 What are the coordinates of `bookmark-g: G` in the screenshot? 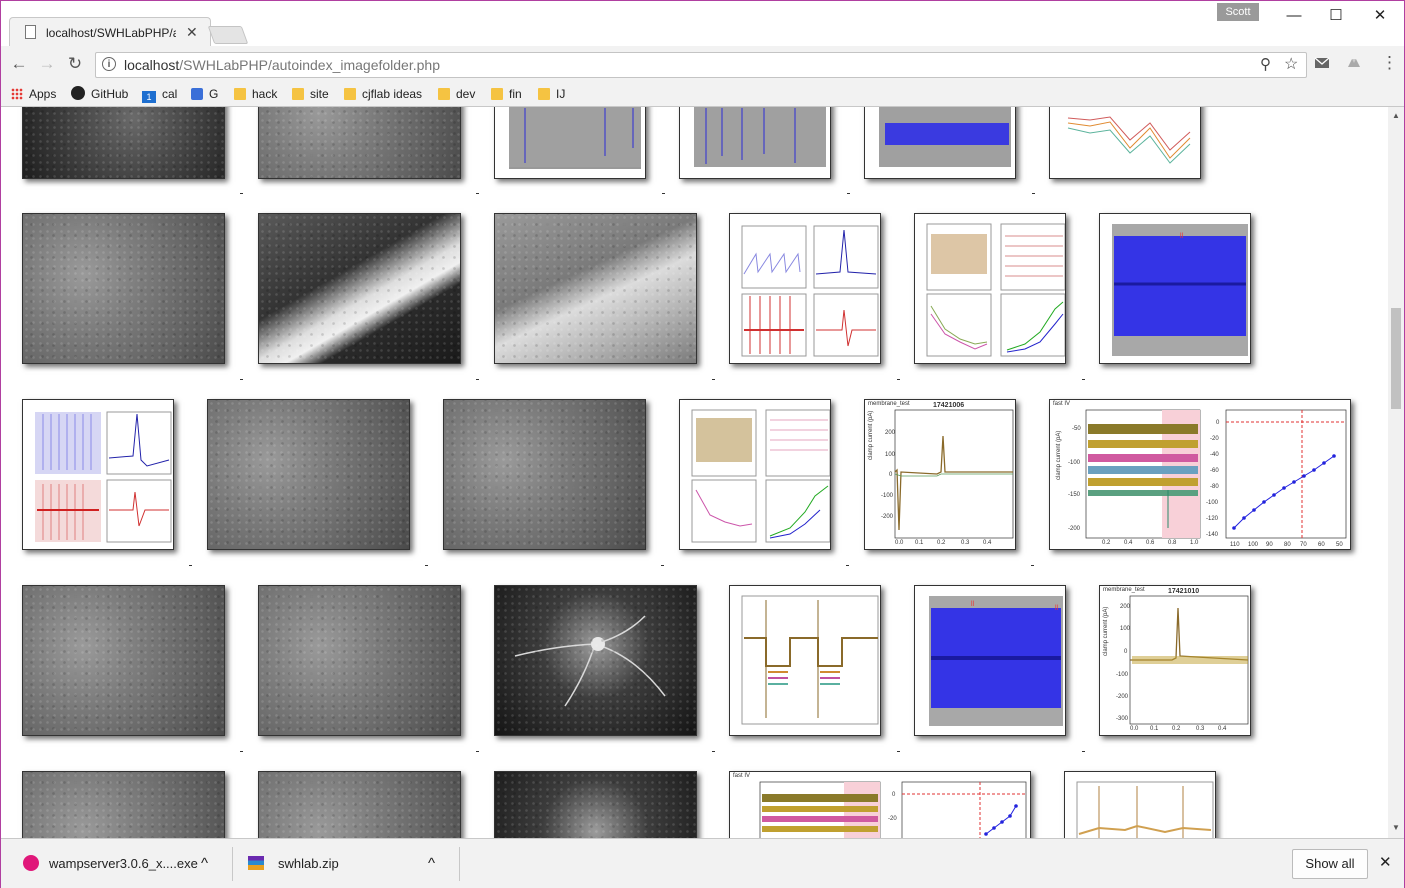 It's located at (204, 94).